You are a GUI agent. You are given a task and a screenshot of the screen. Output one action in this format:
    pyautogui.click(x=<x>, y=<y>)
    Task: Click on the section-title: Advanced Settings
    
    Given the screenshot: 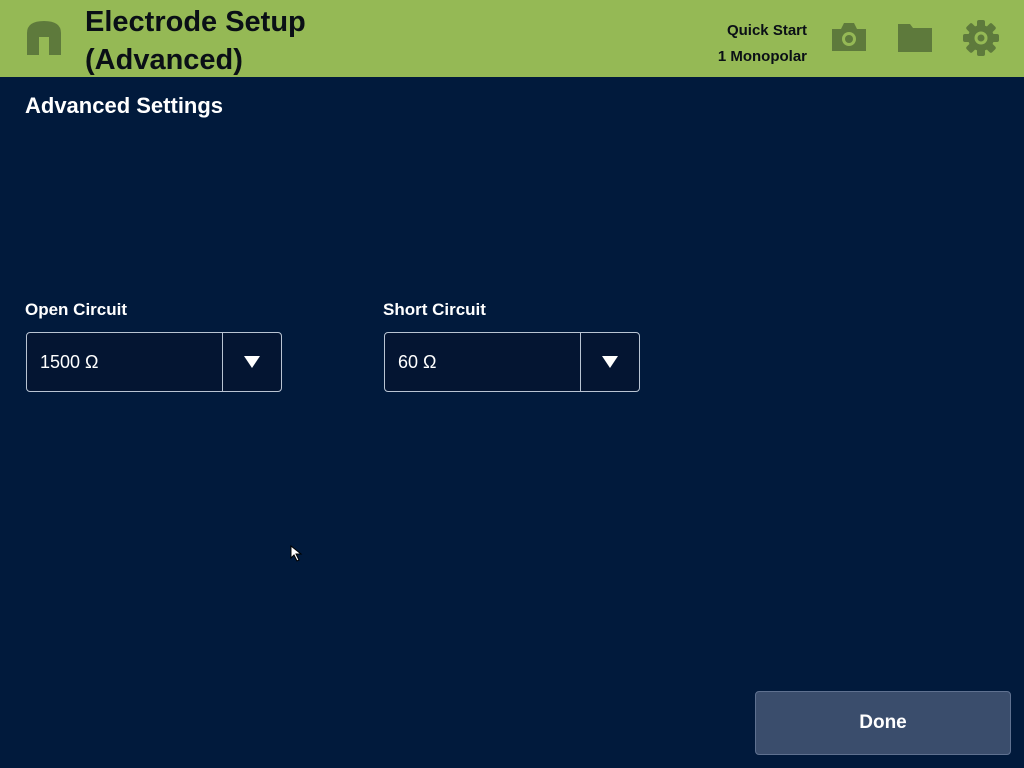 What is the action you would take?
    pyautogui.click(x=124, y=105)
    